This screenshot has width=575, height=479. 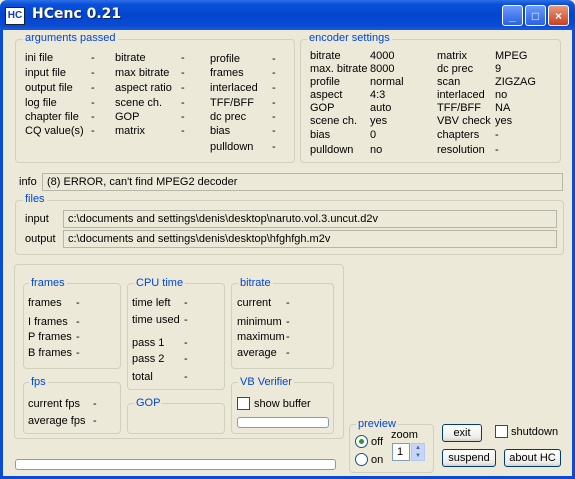 I want to click on enc-value: ZIGZAG, so click(x=515, y=82).